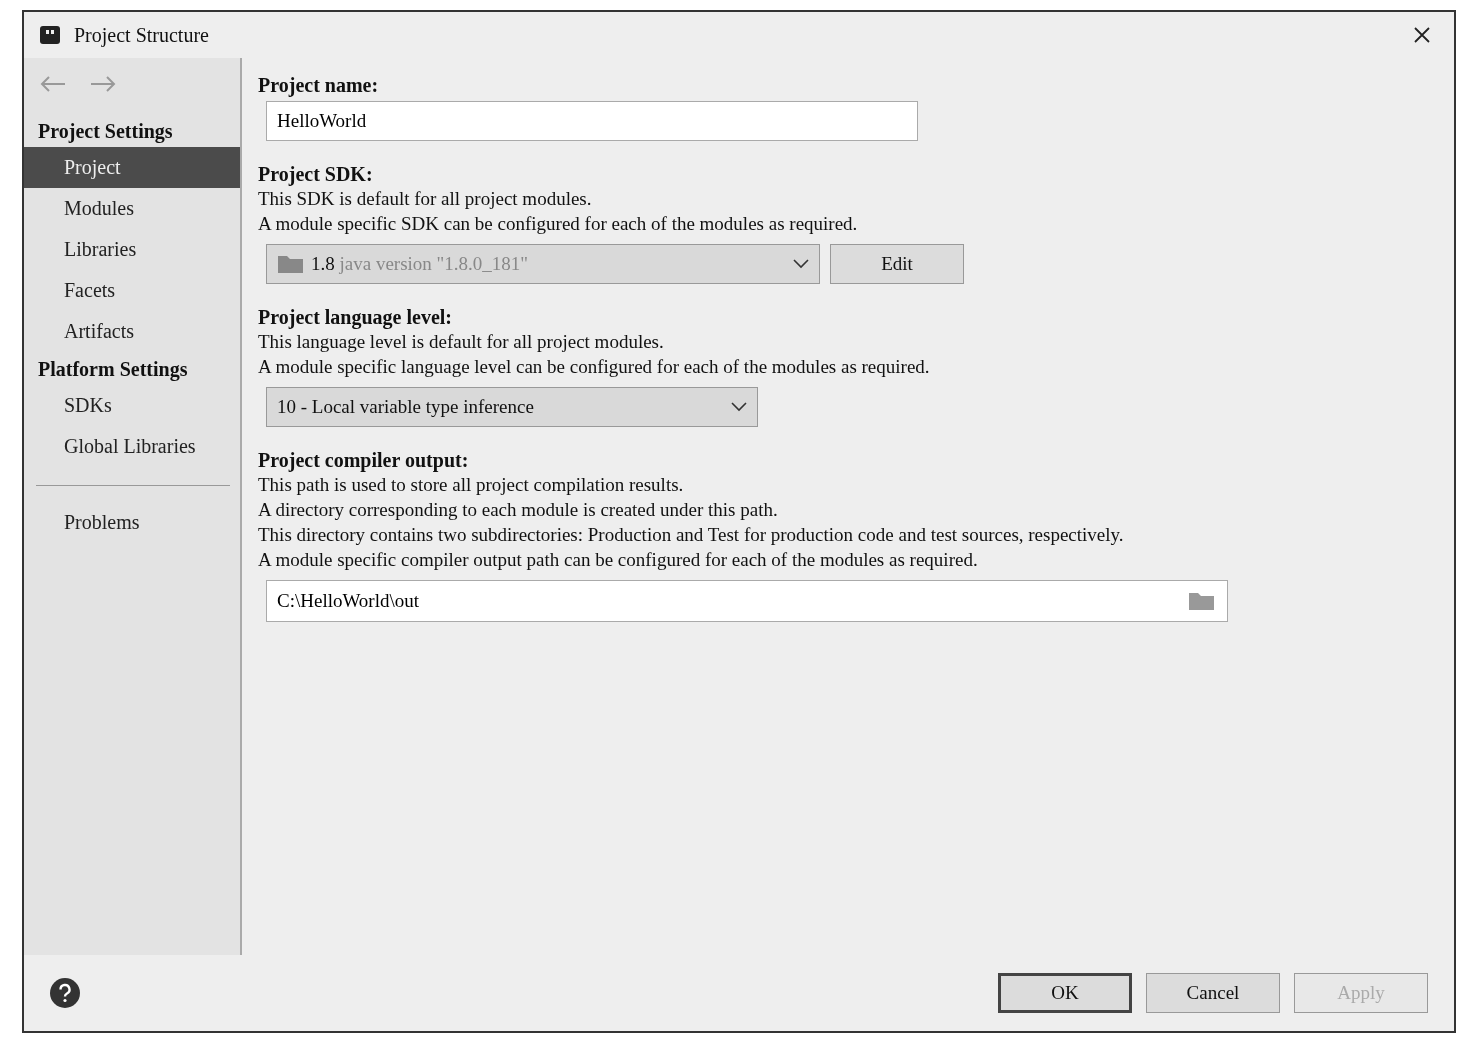  Describe the element at coordinates (471, 485) in the screenshot. I see `description-text: This path is used to store all project compilation results.` at that location.